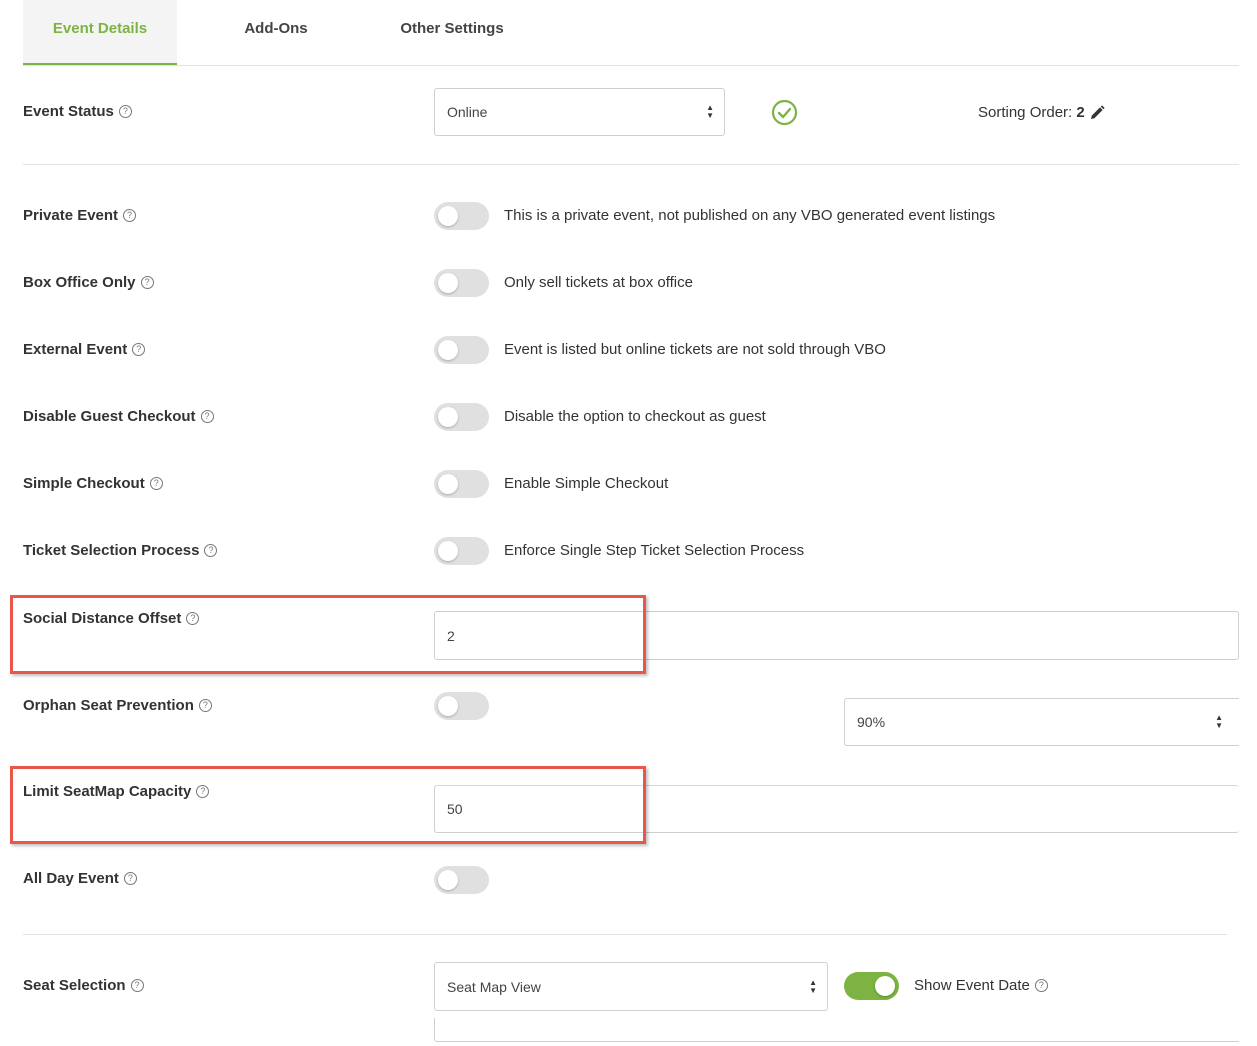 The width and height of the screenshot is (1257, 1046). Describe the element at coordinates (452, 32) in the screenshot. I see `tab-other-settings: Other Settings` at that location.